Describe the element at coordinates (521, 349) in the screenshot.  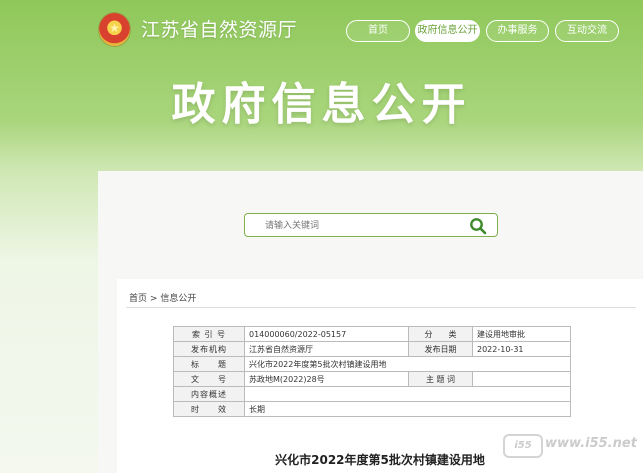
I see `date-value: 2022-10-31` at that location.